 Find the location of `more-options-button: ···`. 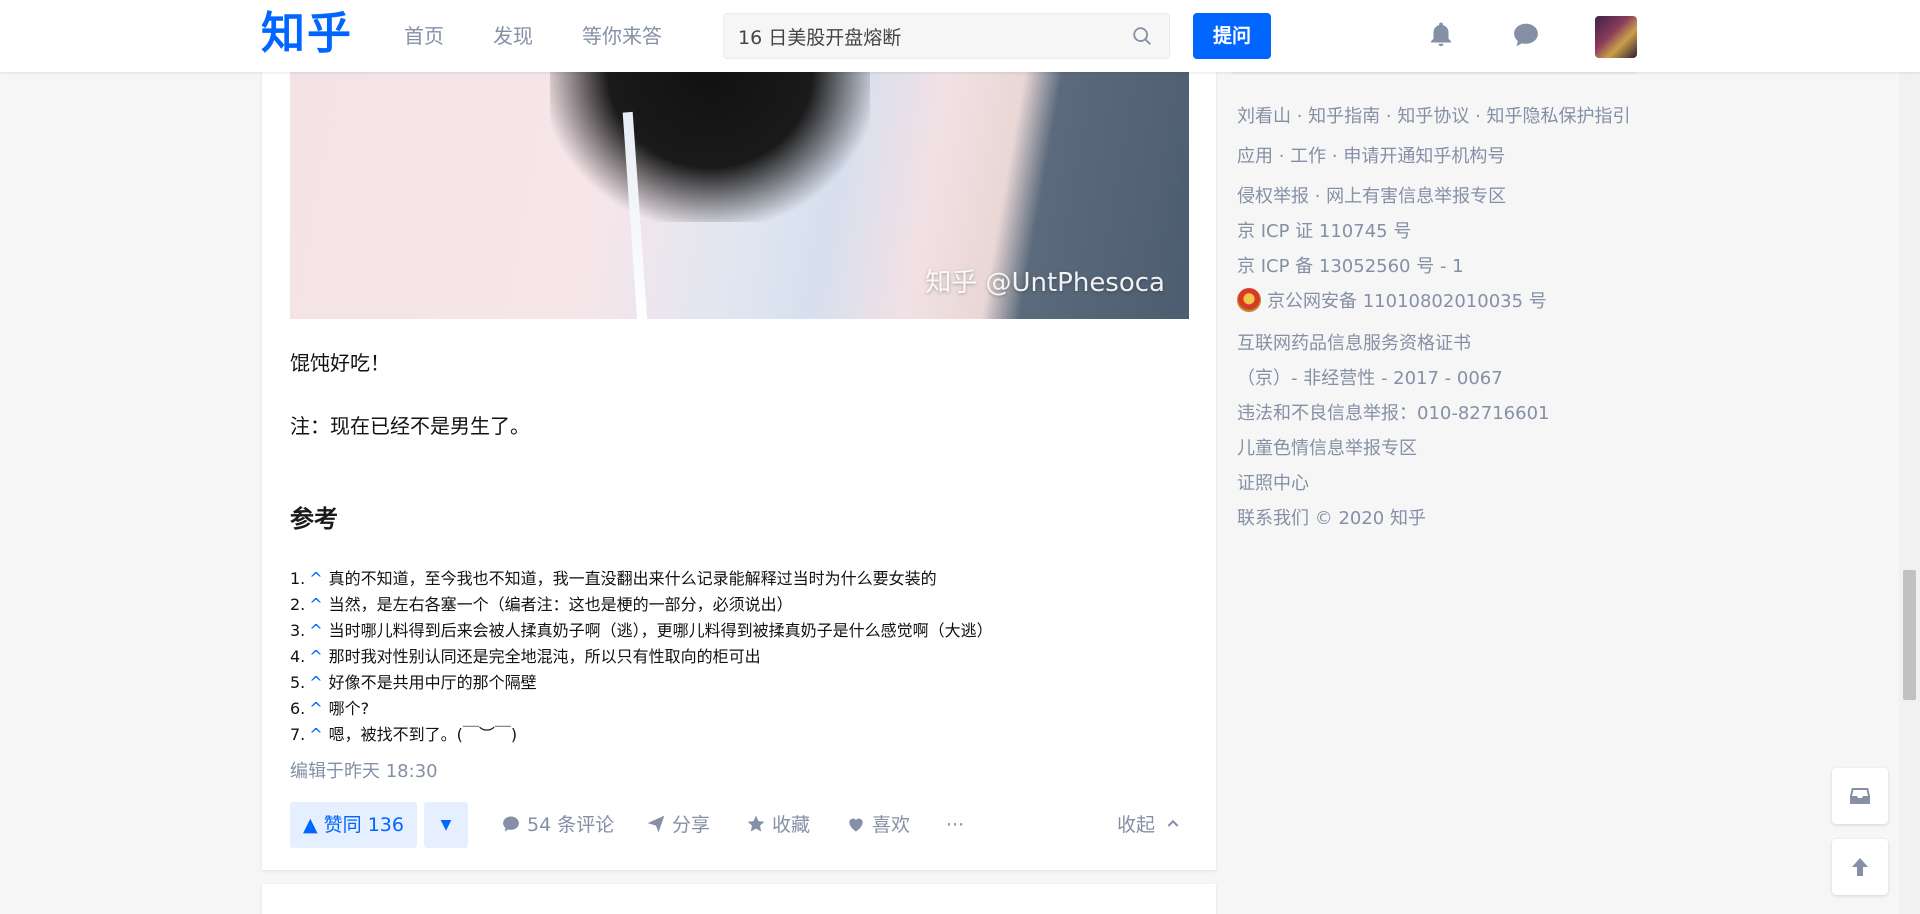

more-options-button: ··· is located at coordinates (955, 825).